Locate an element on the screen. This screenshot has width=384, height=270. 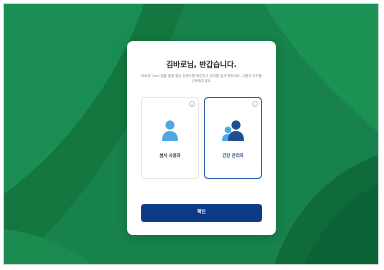
mode-option-care-manager: i 간강 관리자 is located at coordinates (233, 138).